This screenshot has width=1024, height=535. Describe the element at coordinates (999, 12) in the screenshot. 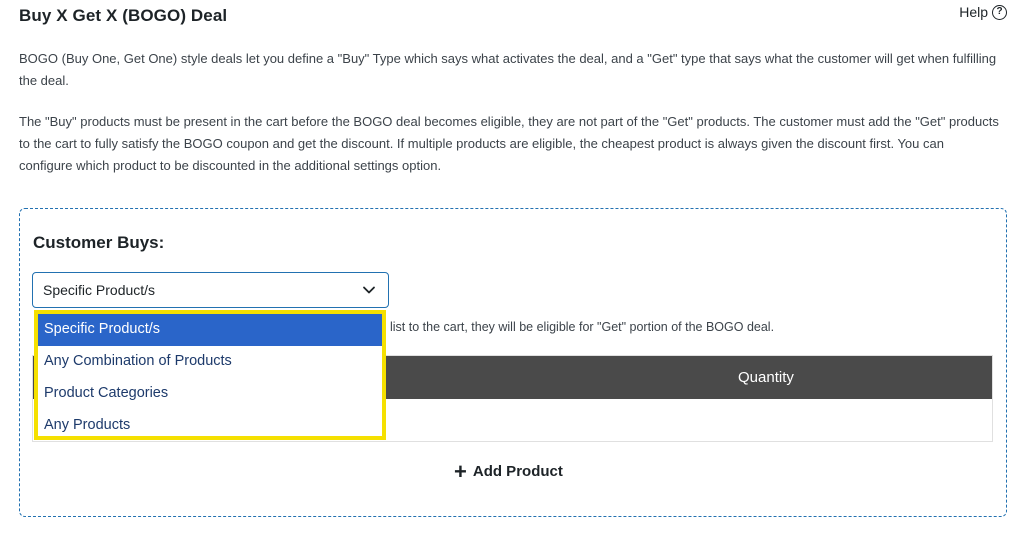

I see `question-circle-icon: ?` at that location.